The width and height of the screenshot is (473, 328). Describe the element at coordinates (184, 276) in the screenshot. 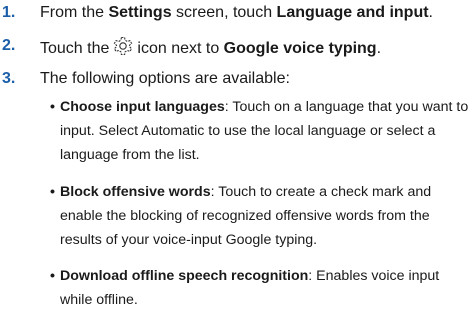

I see `option-title: Download offline speech recognition` at that location.